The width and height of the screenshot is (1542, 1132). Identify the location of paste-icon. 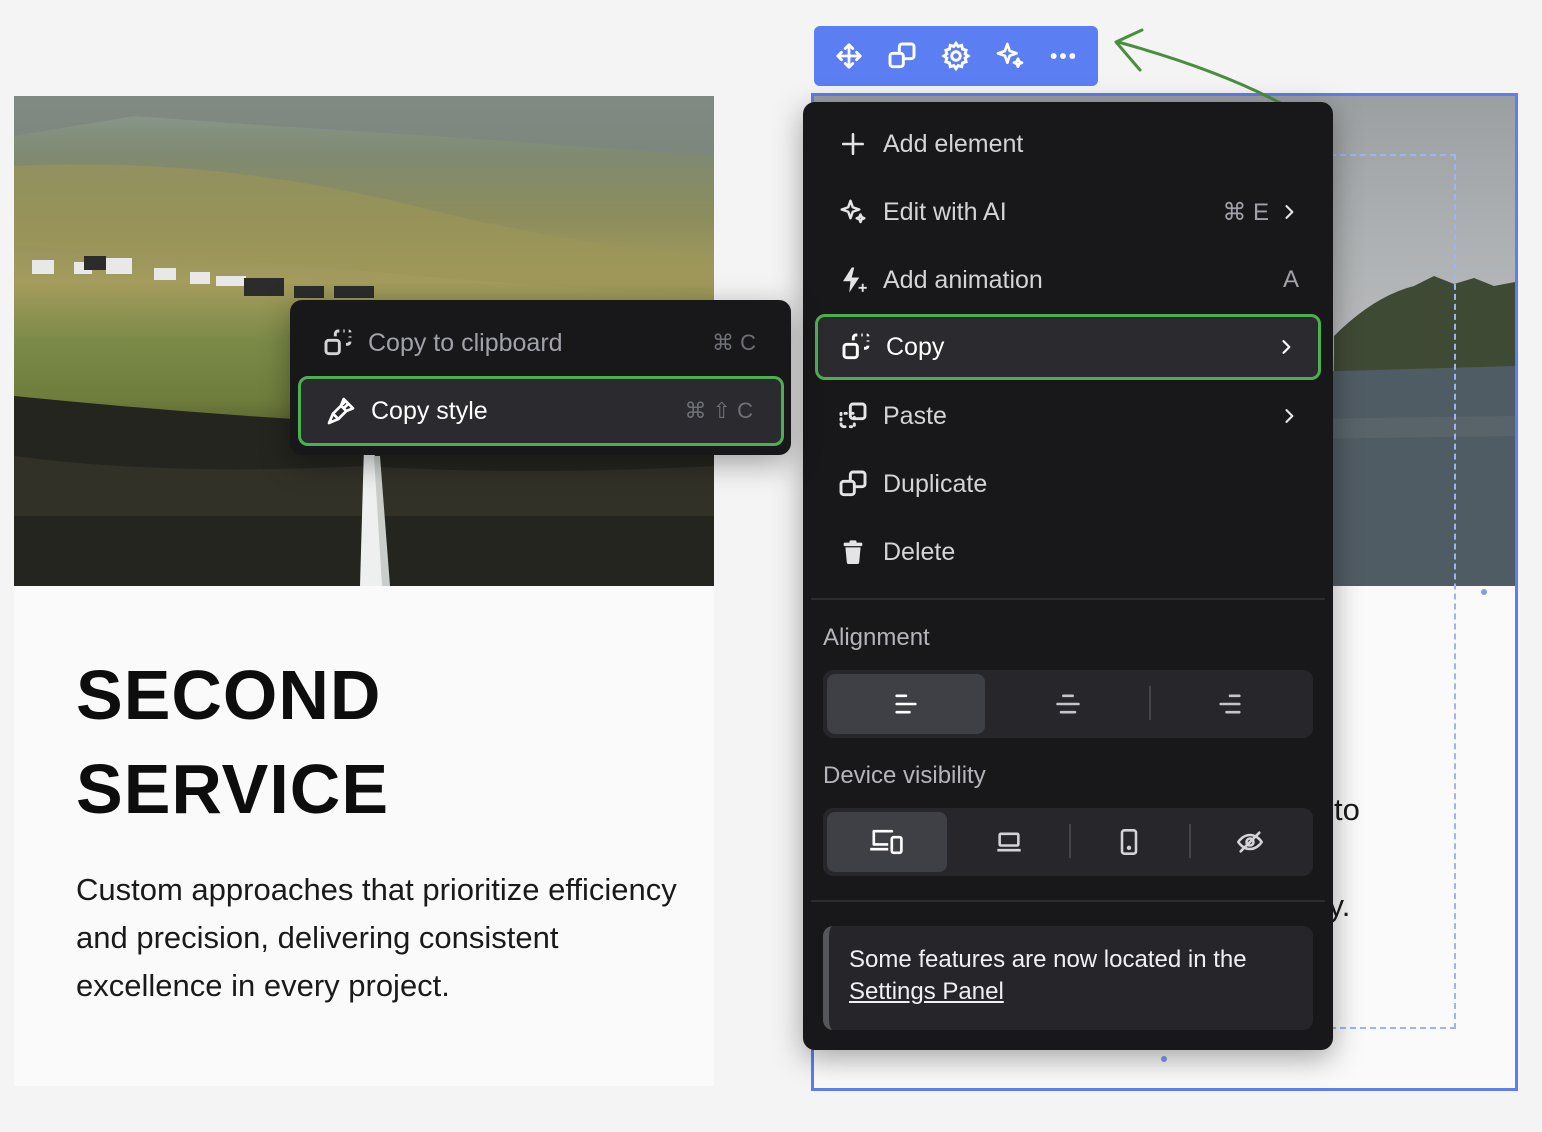
(853, 416).